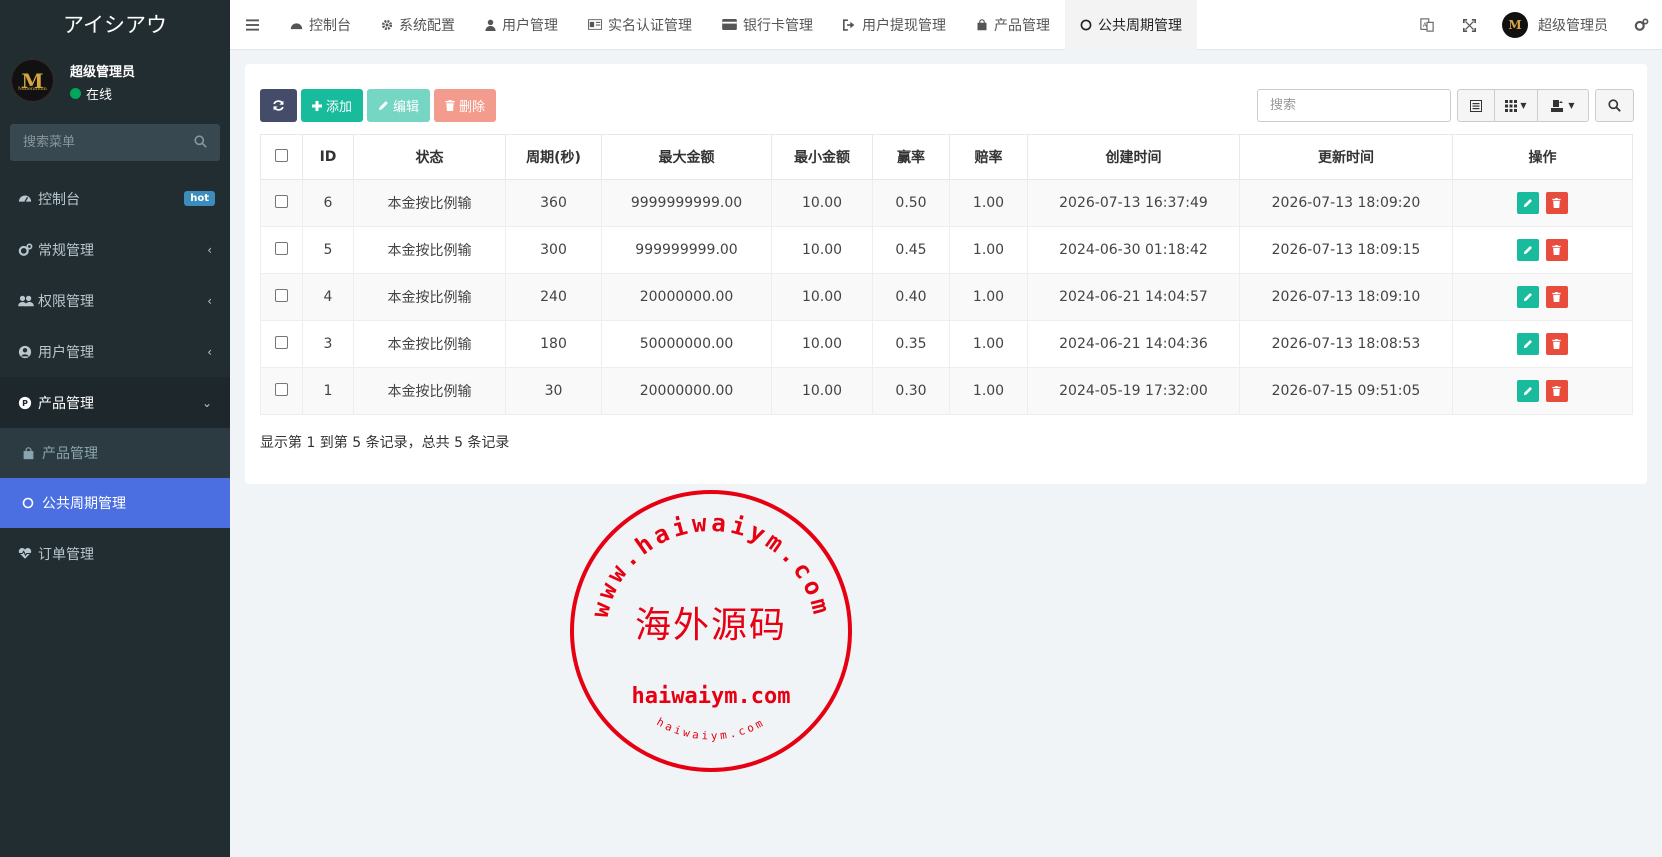  What do you see at coordinates (822, 157) in the screenshot?
I see `col-min-amount: 最小金额` at bounding box center [822, 157].